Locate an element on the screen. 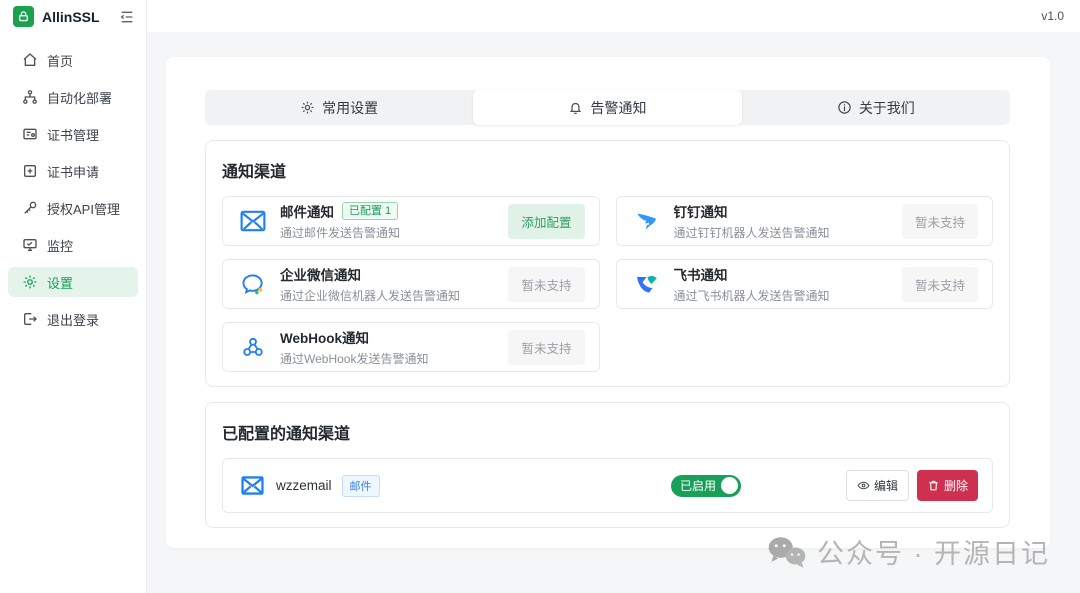 The height and width of the screenshot is (593, 1080). sidebar-item-label: 监控 is located at coordinates (60, 246).